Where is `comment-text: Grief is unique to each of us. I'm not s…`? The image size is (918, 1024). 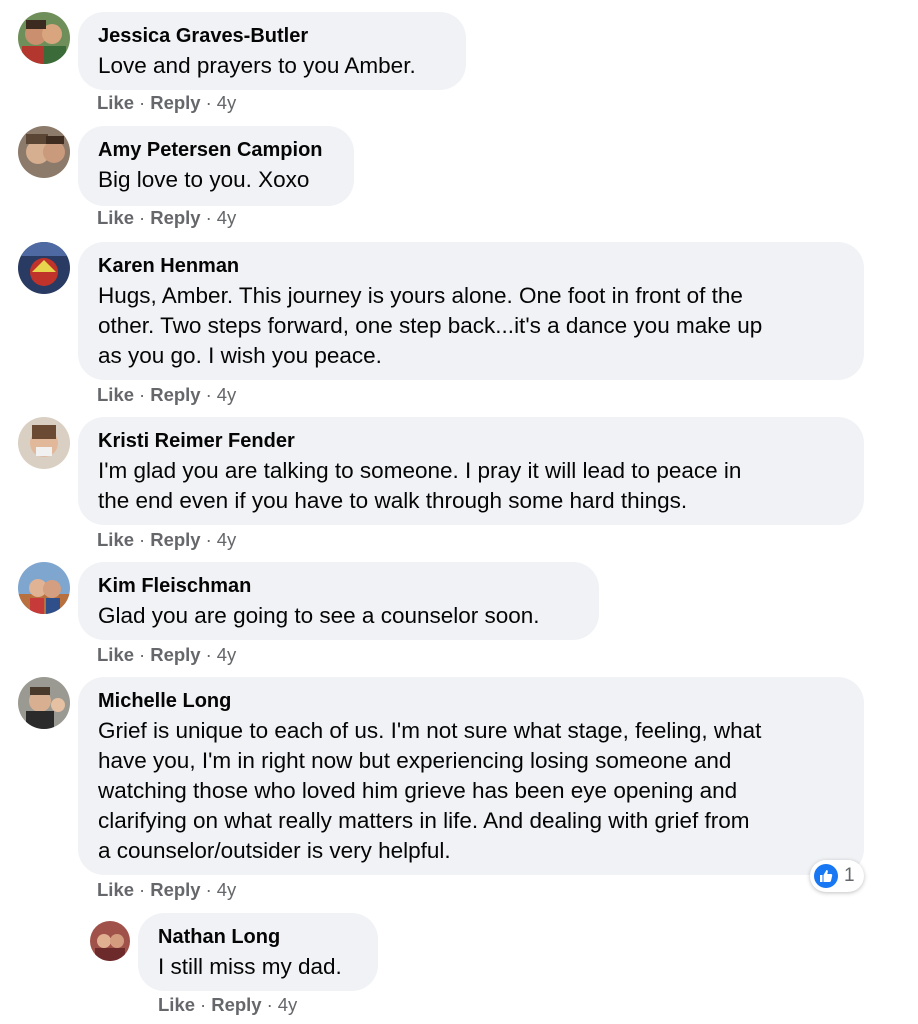 comment-text: Grief is unique to each of us. I'm not s… is located at coordinates (471, 791).